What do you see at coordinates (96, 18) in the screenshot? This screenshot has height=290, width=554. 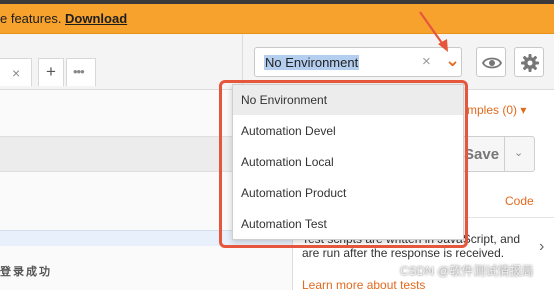 I see `download-link: Download` at bounding box center [96, 18].